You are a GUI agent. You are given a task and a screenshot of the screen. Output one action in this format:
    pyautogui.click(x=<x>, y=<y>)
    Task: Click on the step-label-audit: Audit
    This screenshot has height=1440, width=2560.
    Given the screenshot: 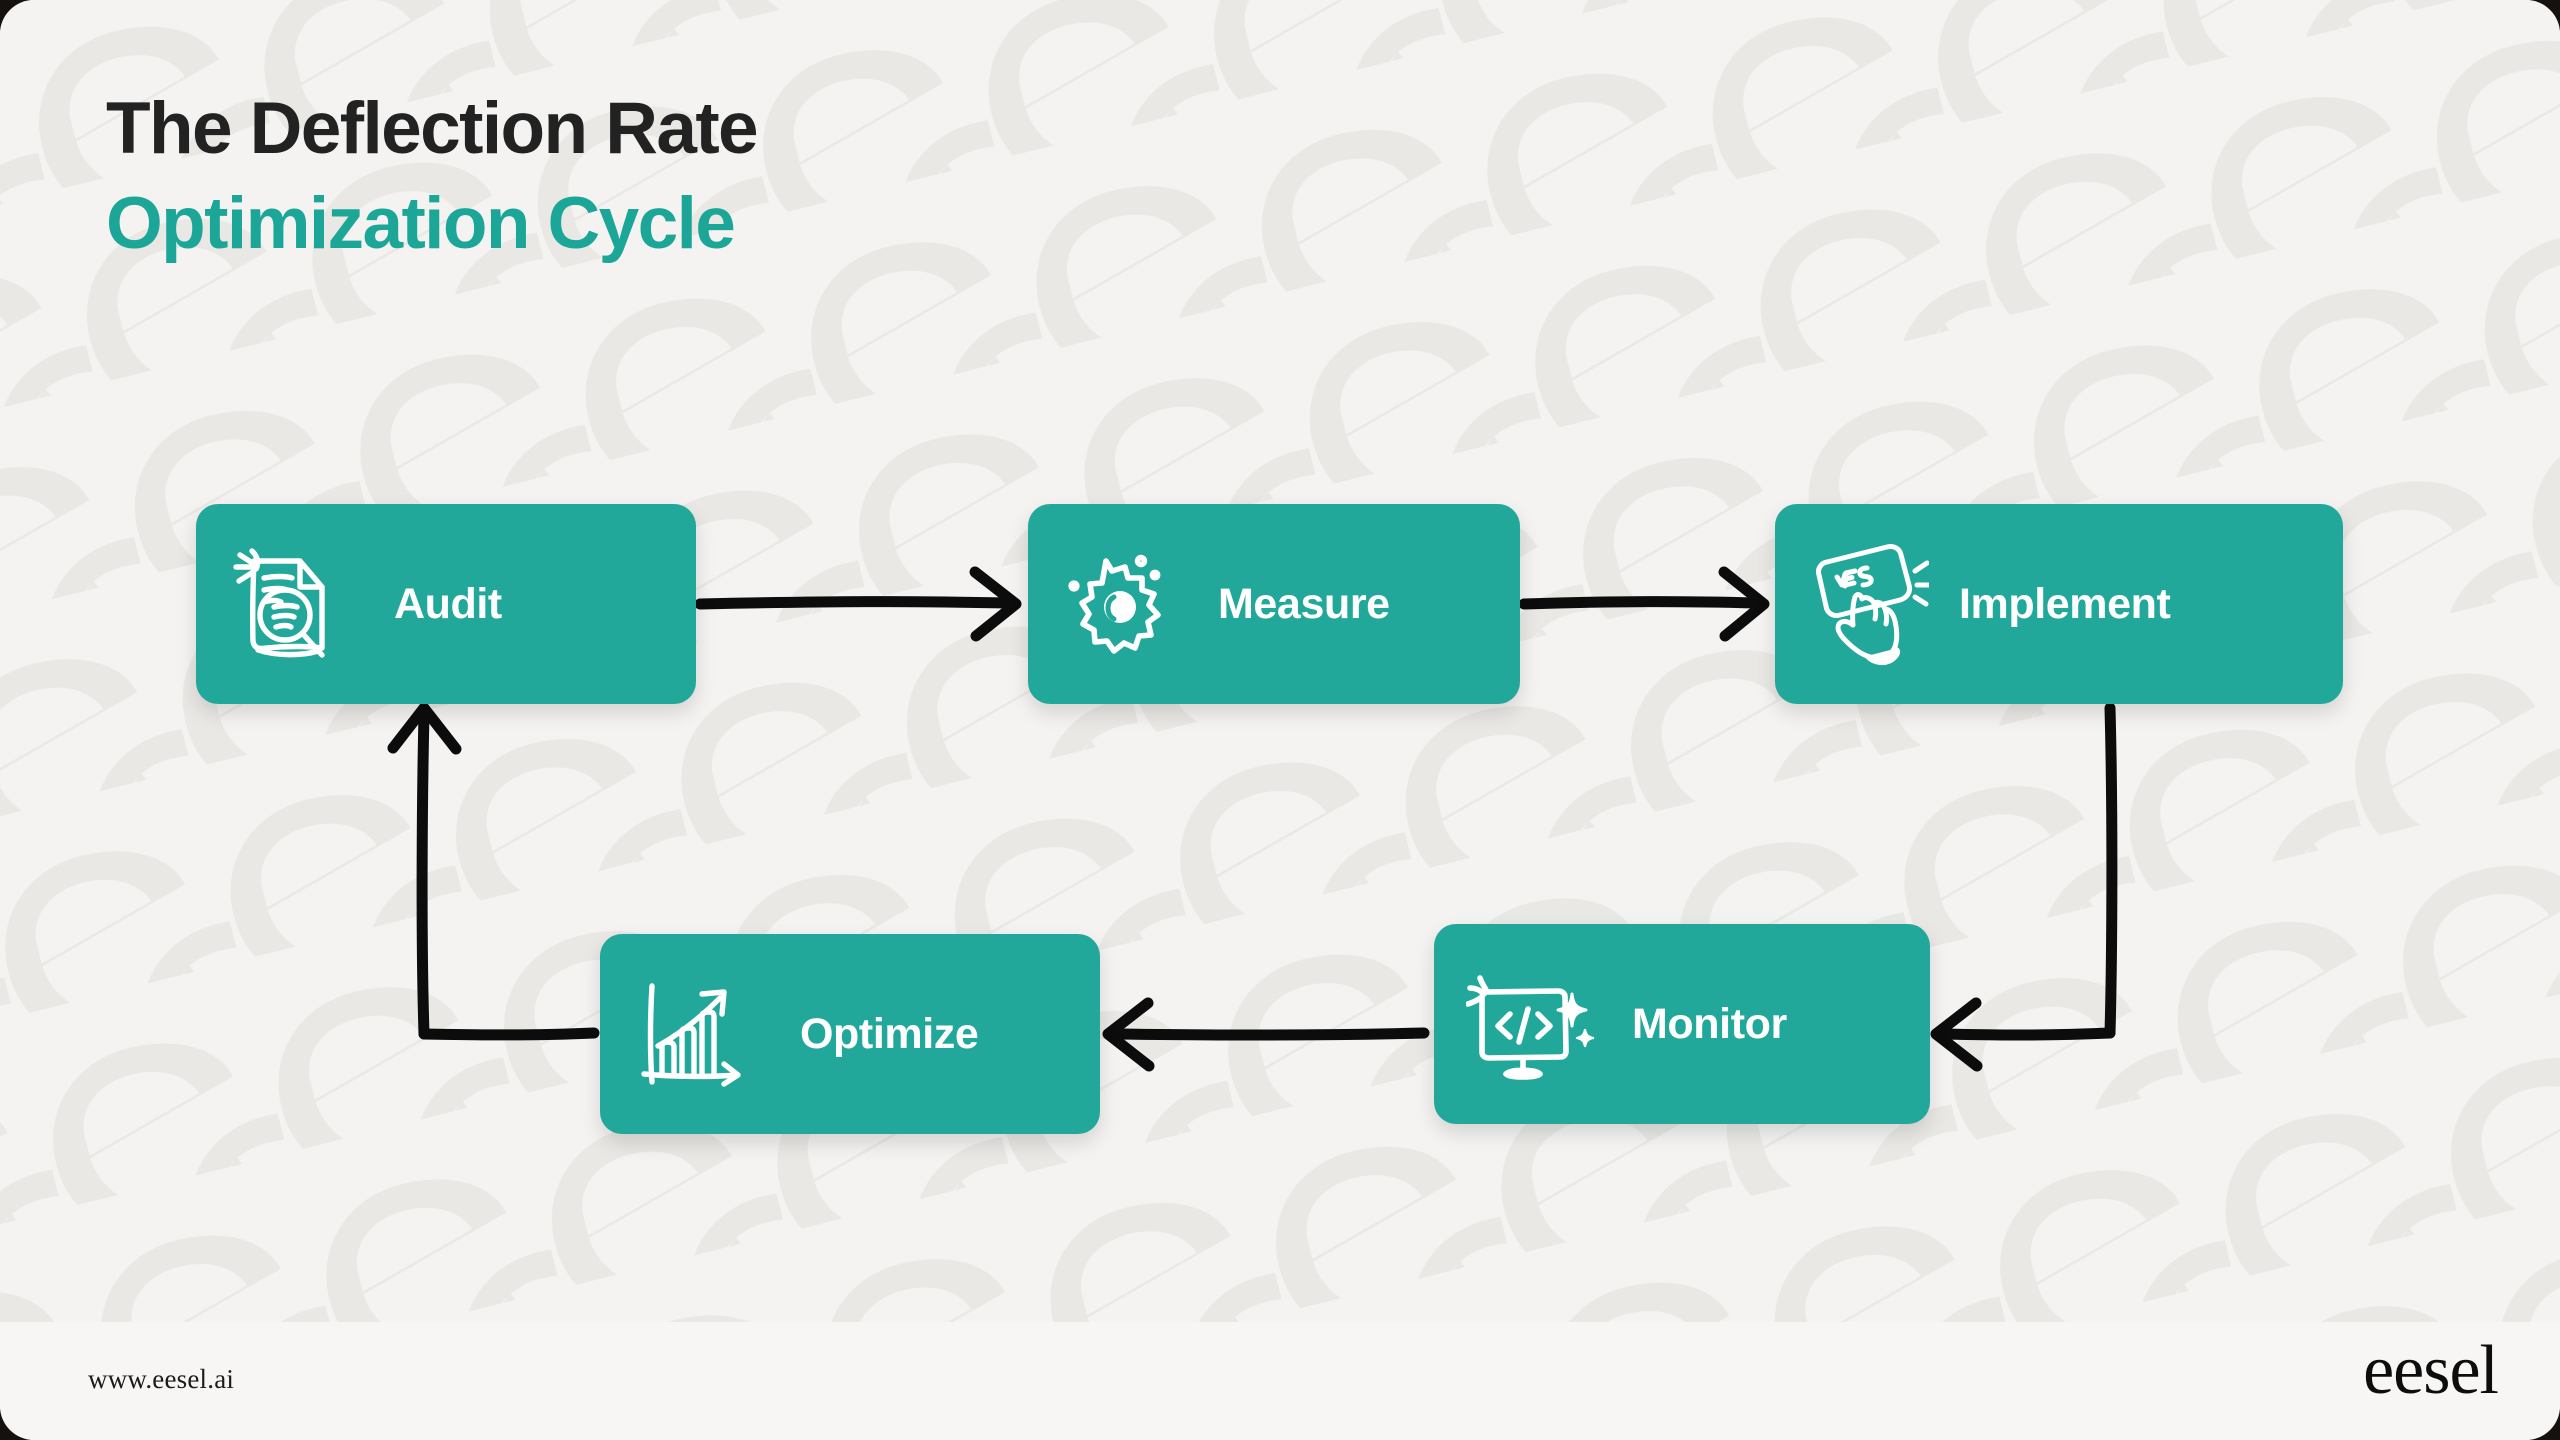 What is the action you would take?
    pyautogui.click(x=448, y=603)
    